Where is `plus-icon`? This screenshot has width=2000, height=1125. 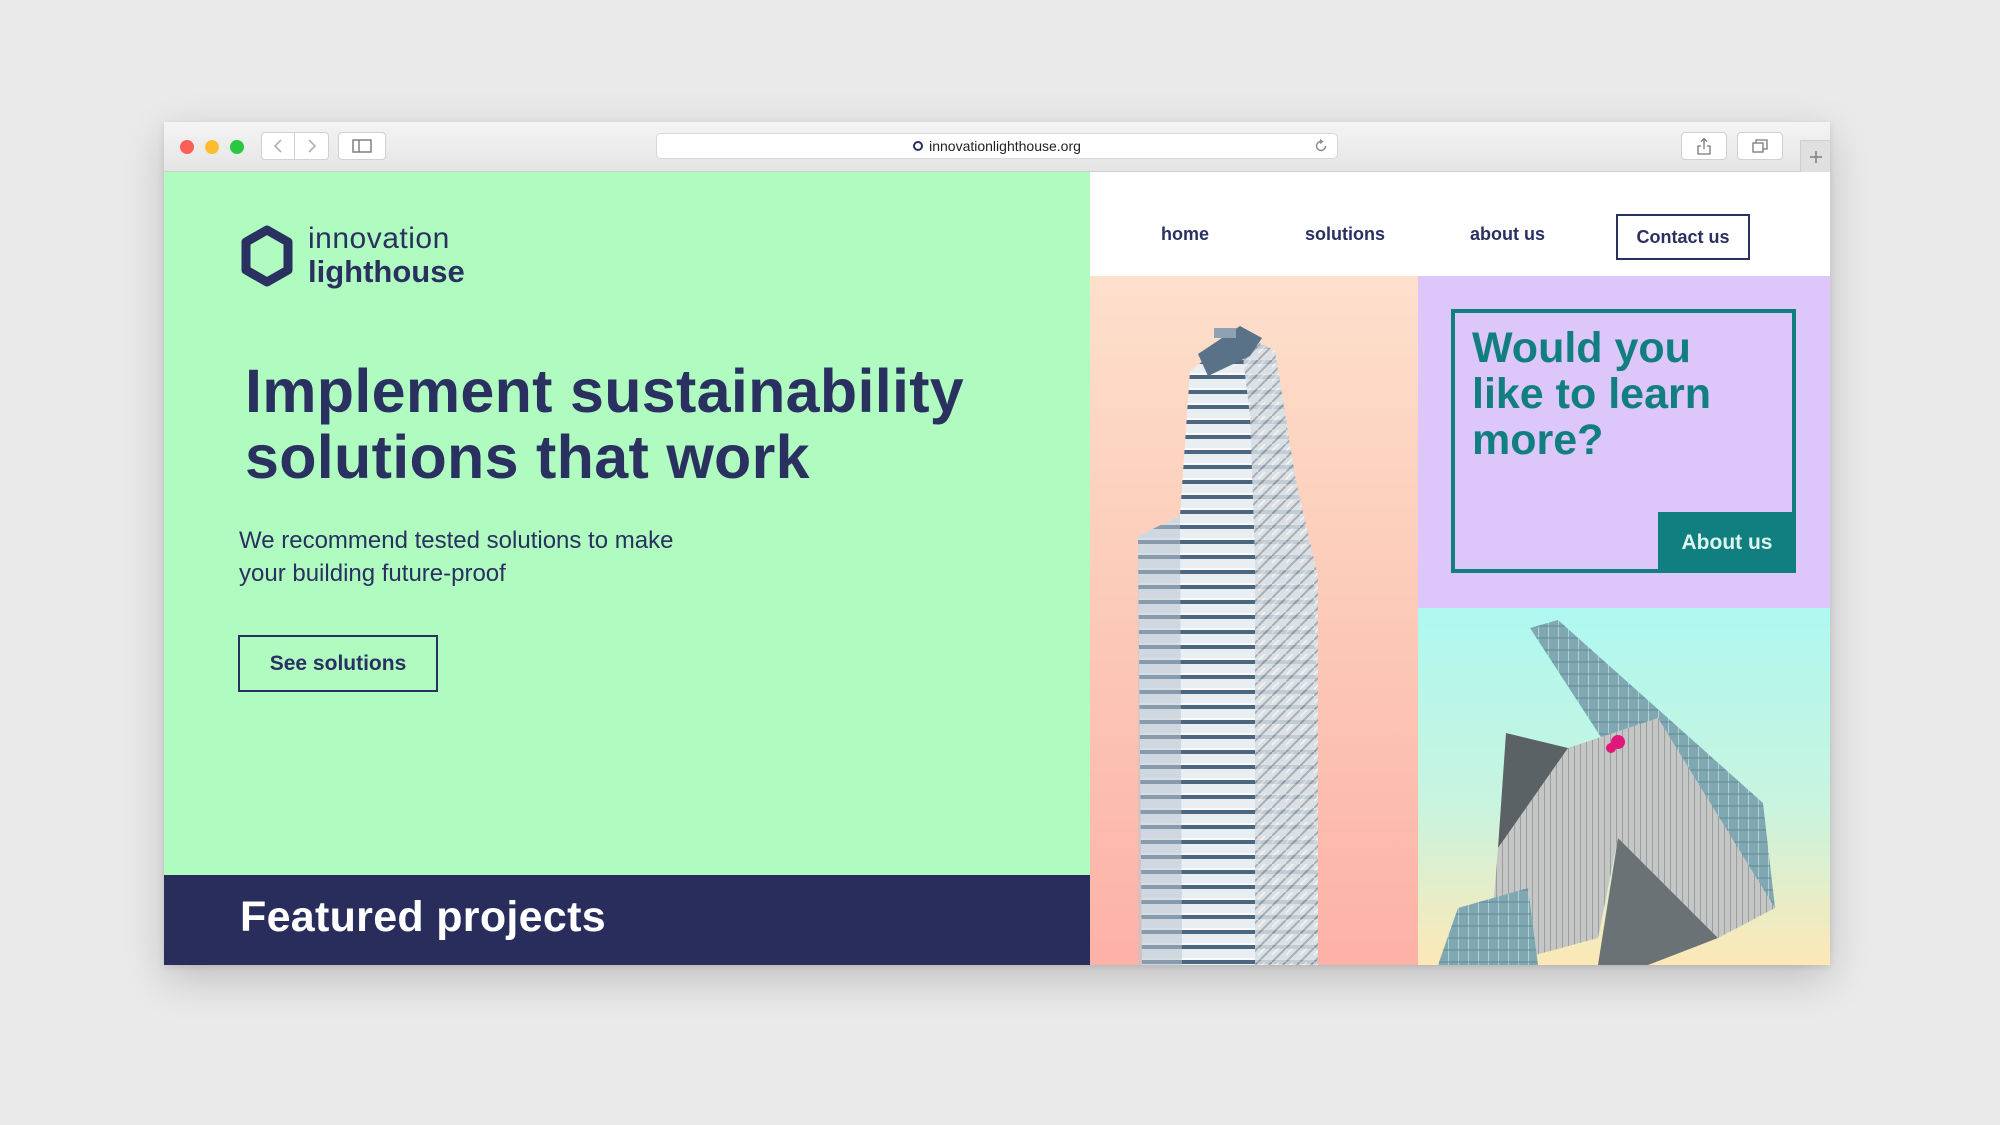 plus-icon is located at coordinates (1816, 156).